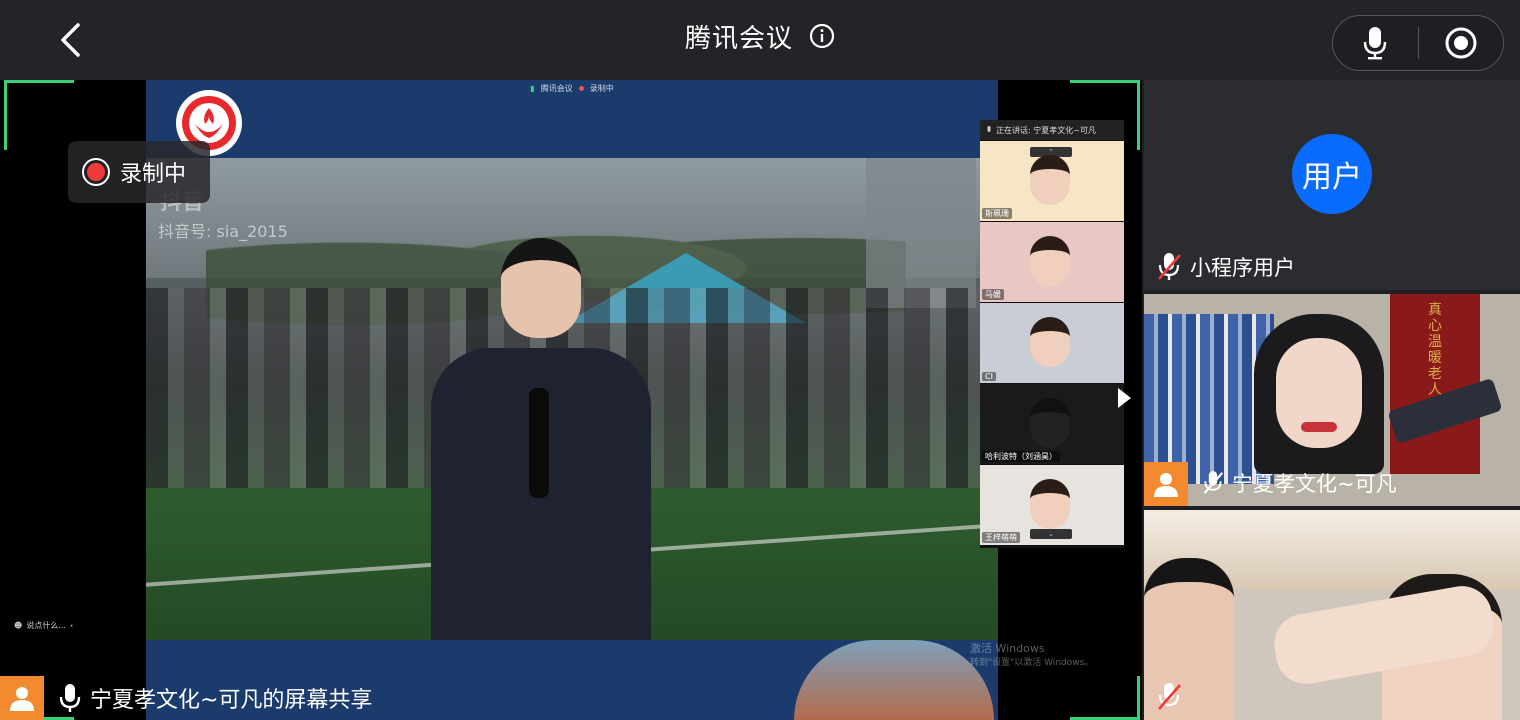  I want to click on participant-name-row: 小程序用户, so click(1225, 267).